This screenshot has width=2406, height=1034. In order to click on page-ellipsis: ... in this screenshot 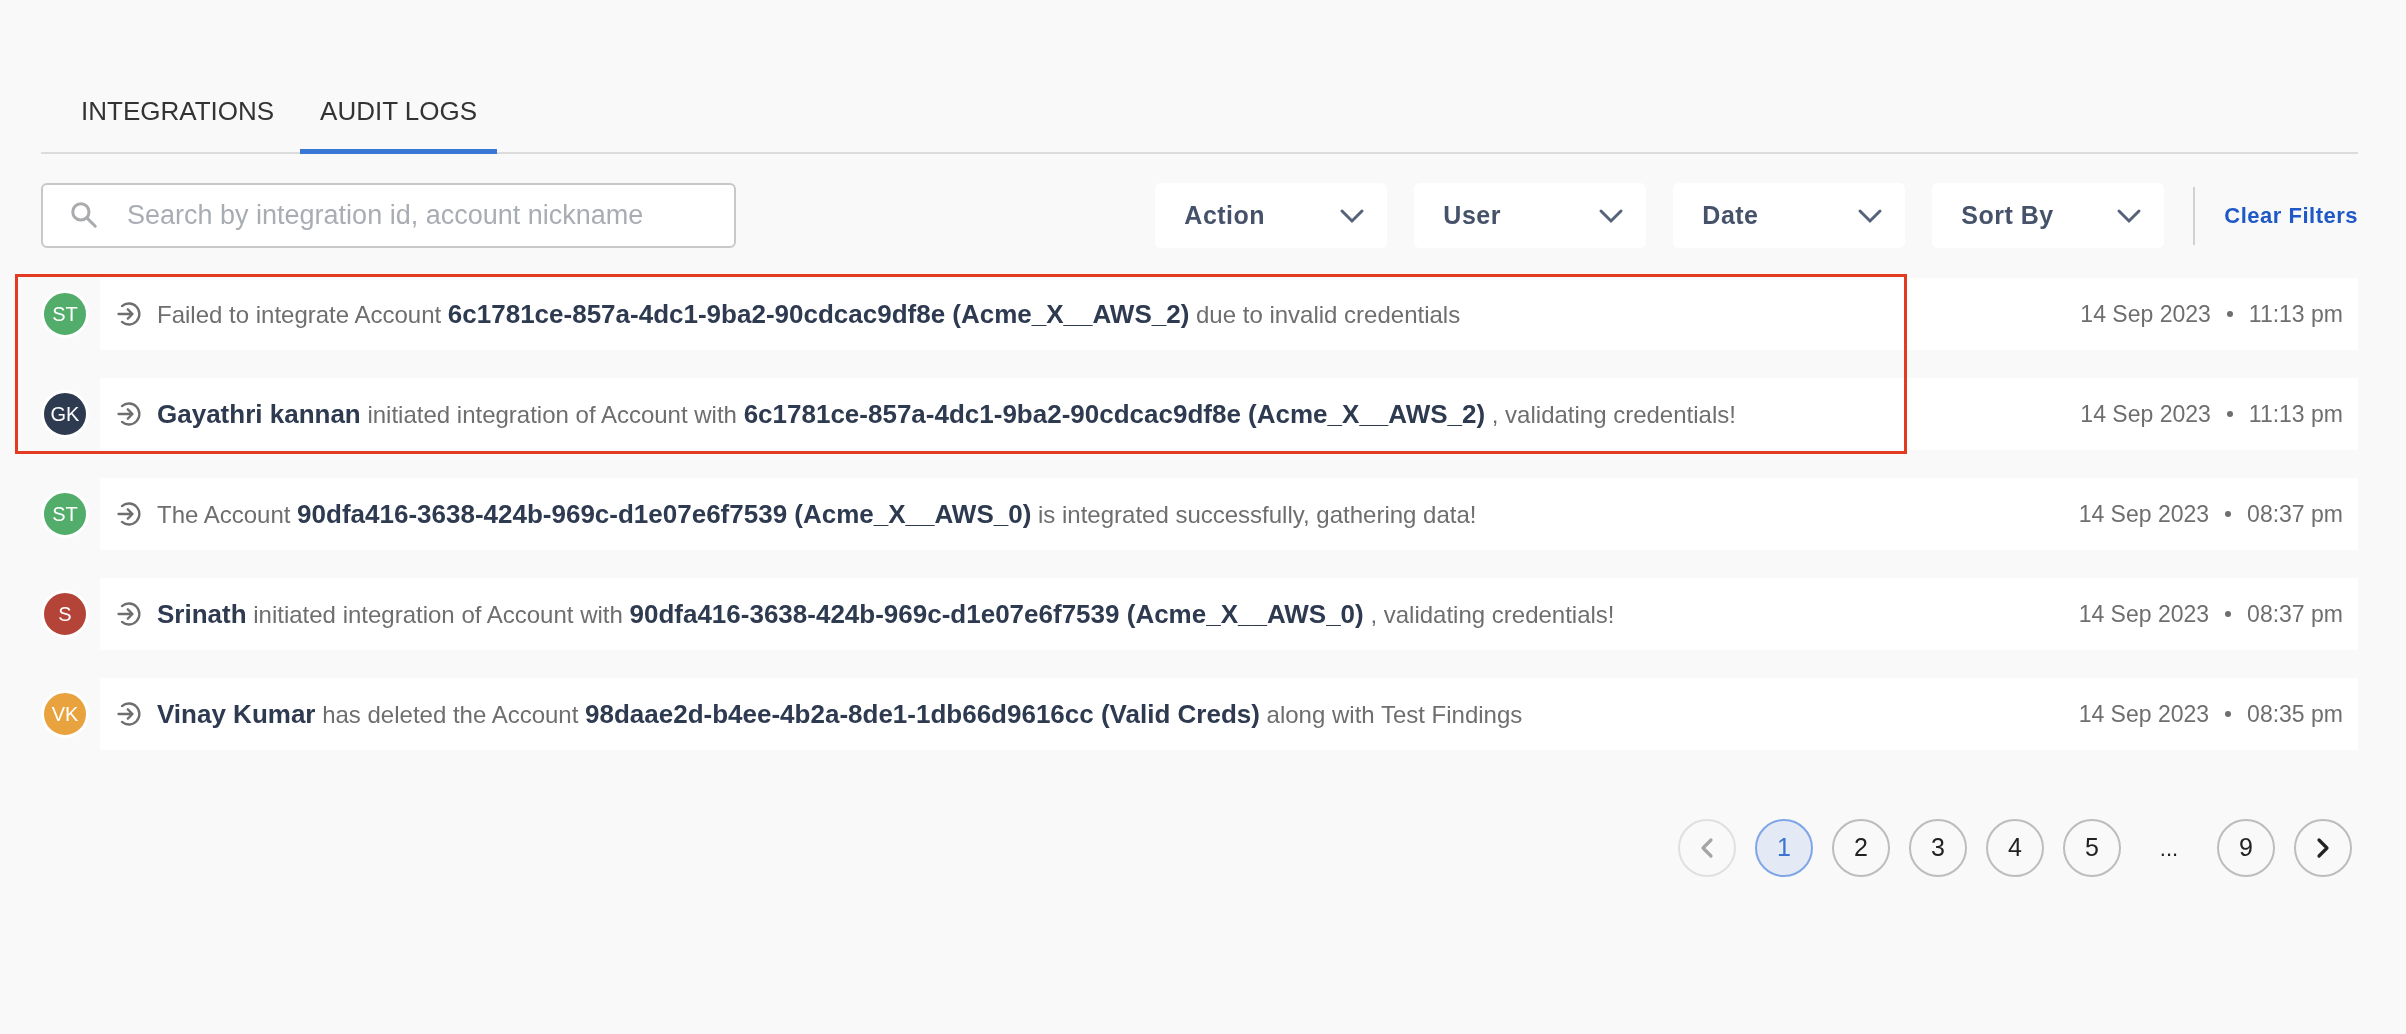, I will do `click(2169, 848)`.